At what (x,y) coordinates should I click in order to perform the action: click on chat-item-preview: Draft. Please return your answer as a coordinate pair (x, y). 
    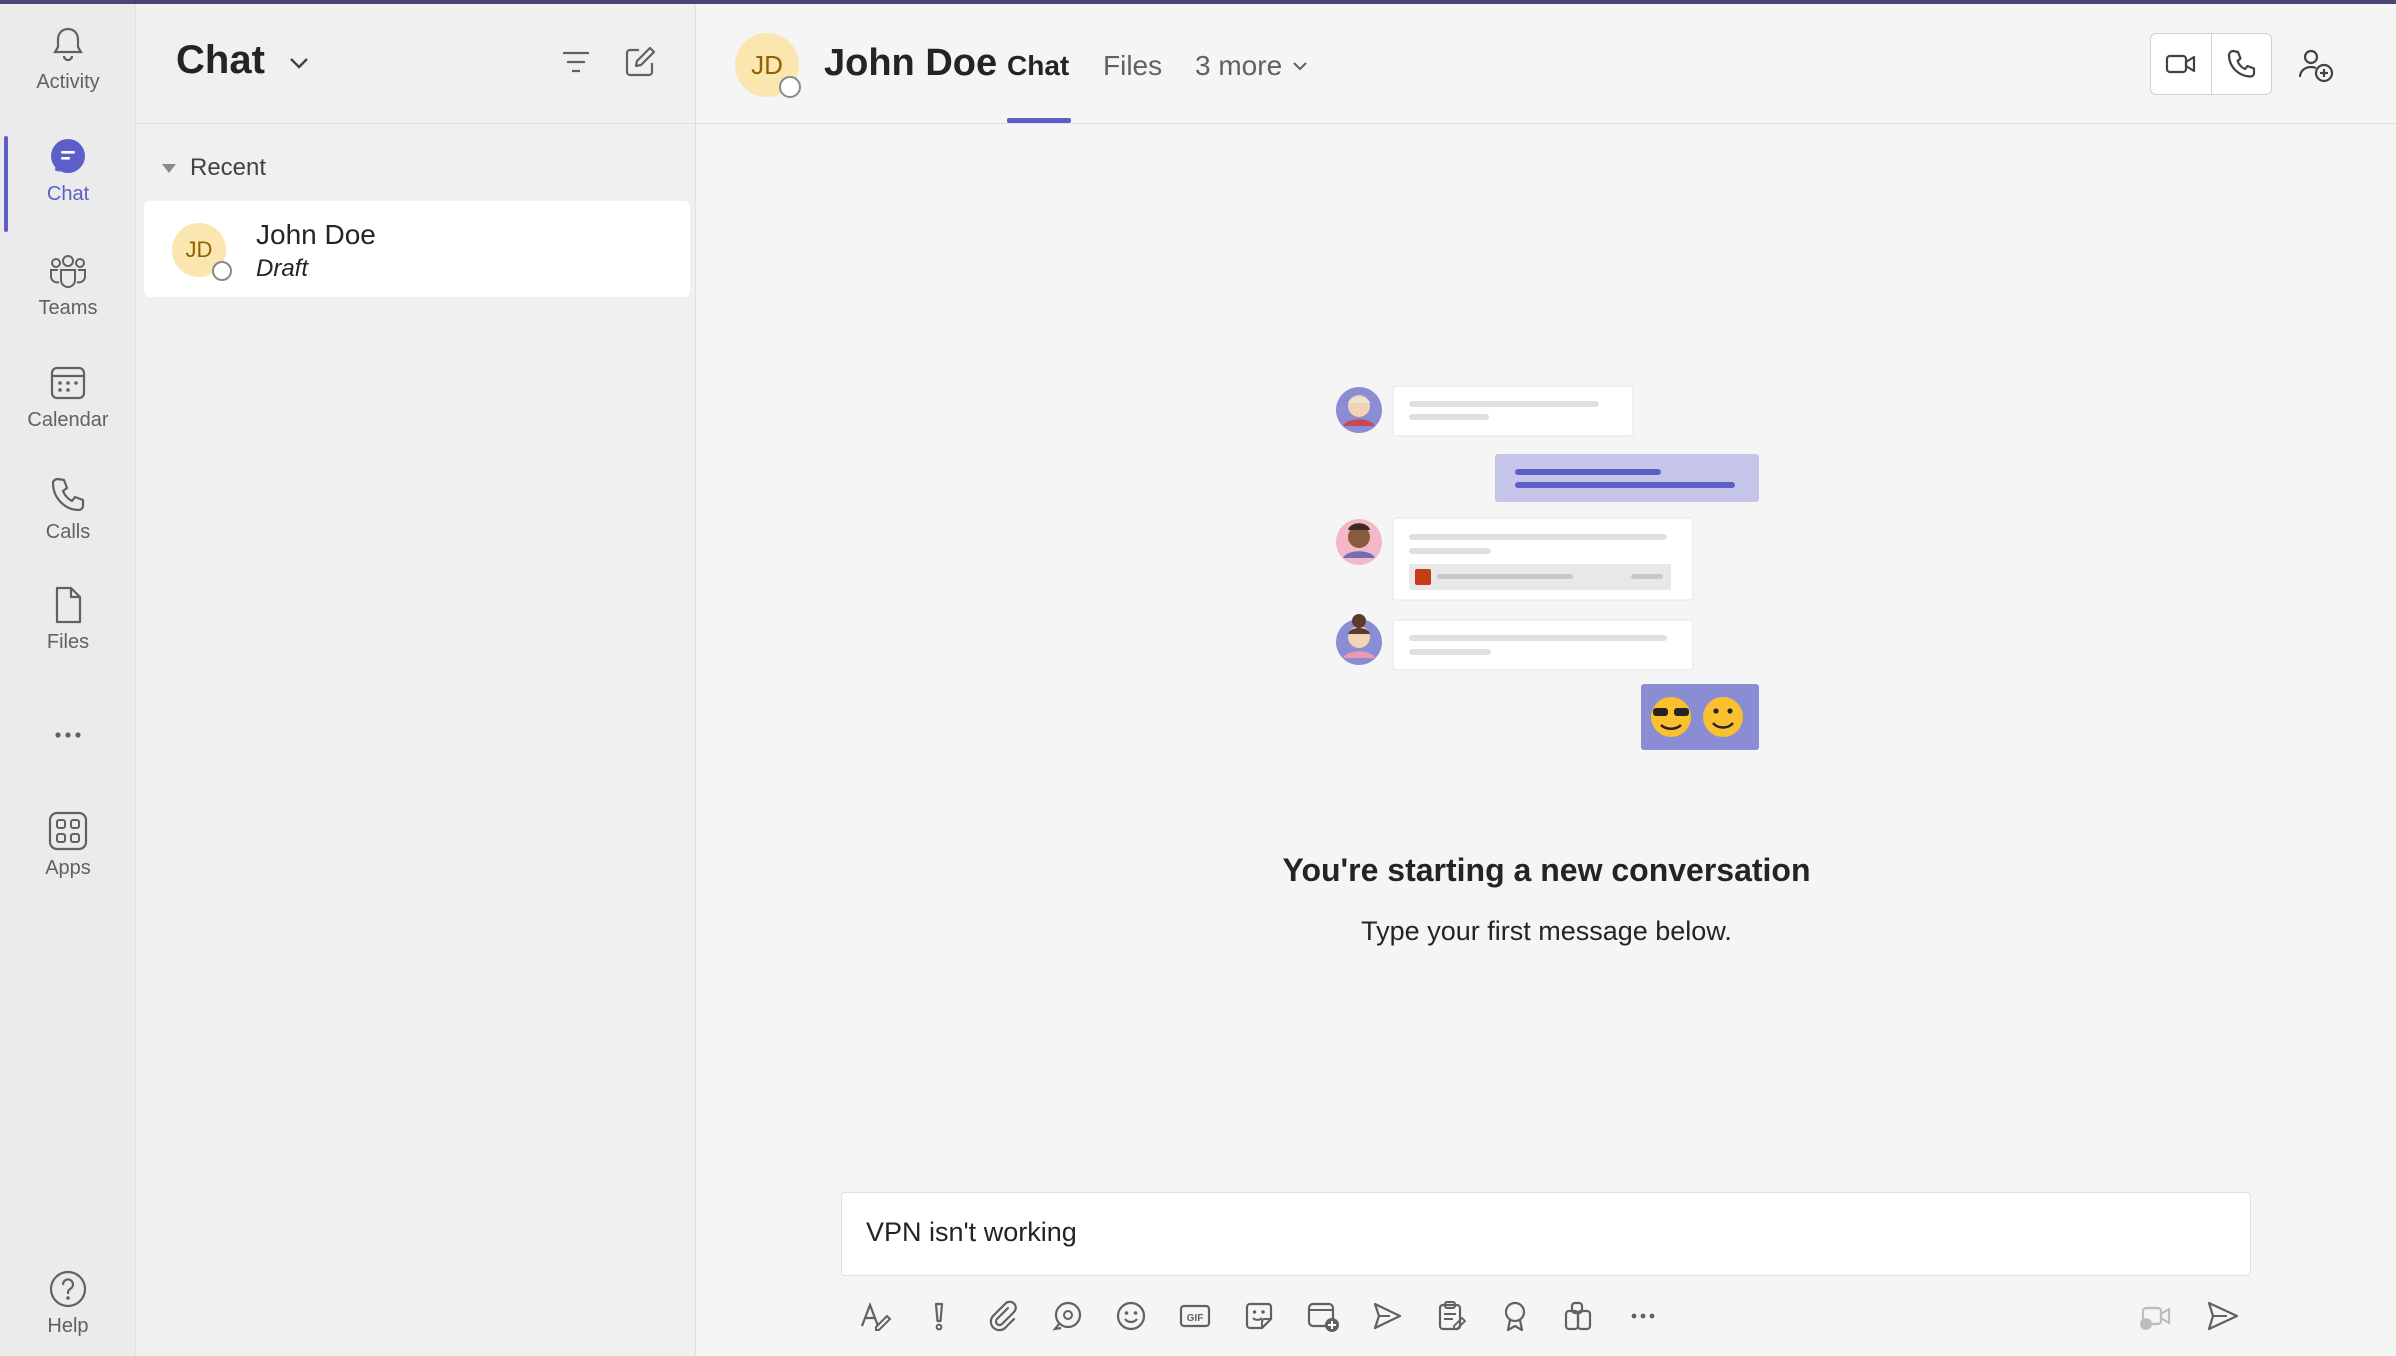
    Looking at the image, I should click on (282, 268).